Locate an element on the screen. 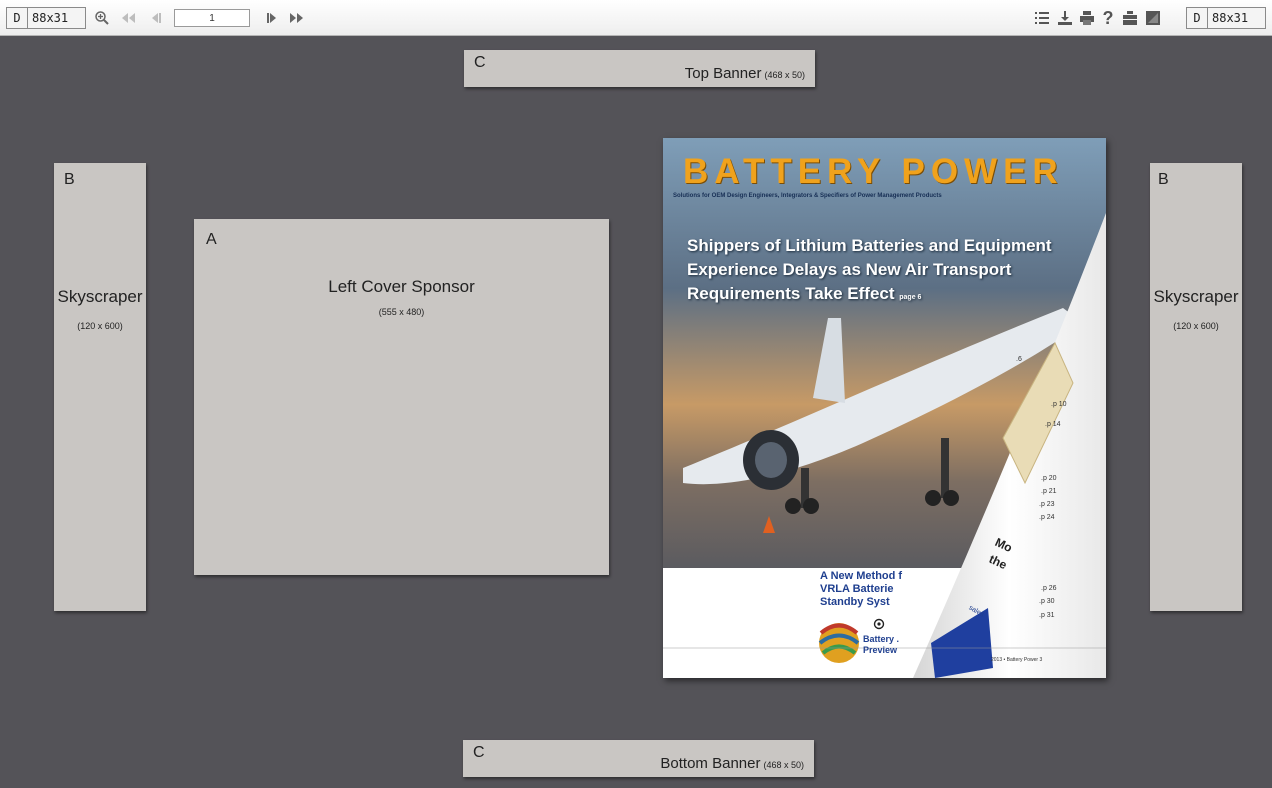  ad-title: Bottom Banner (468 x 50) is located at coordinates (732, 763).